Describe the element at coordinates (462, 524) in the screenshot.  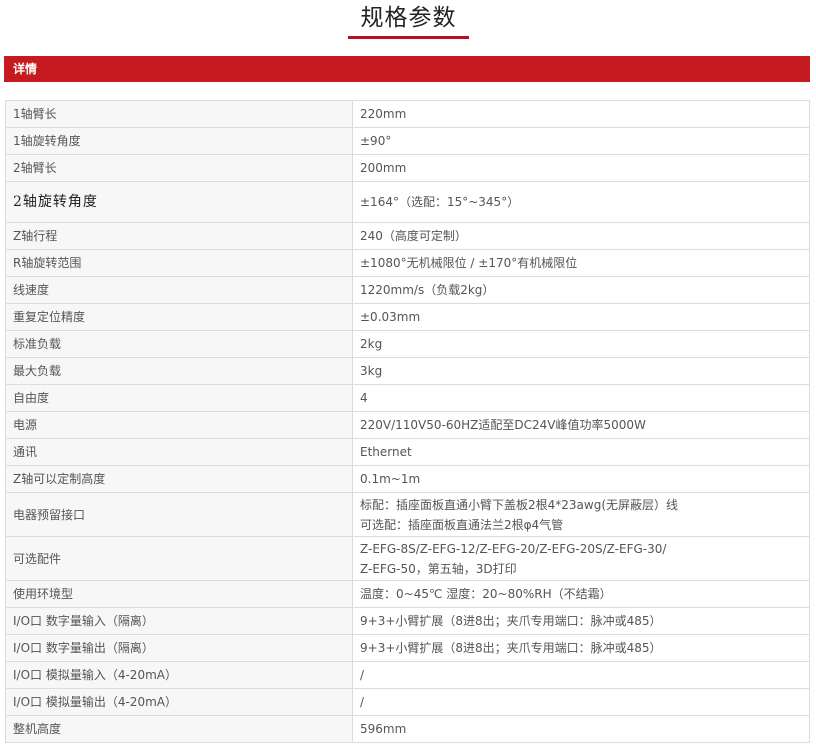
I see `spec-value-line: 可选配：插座面板直通法兰2根φ4气管` at that location.